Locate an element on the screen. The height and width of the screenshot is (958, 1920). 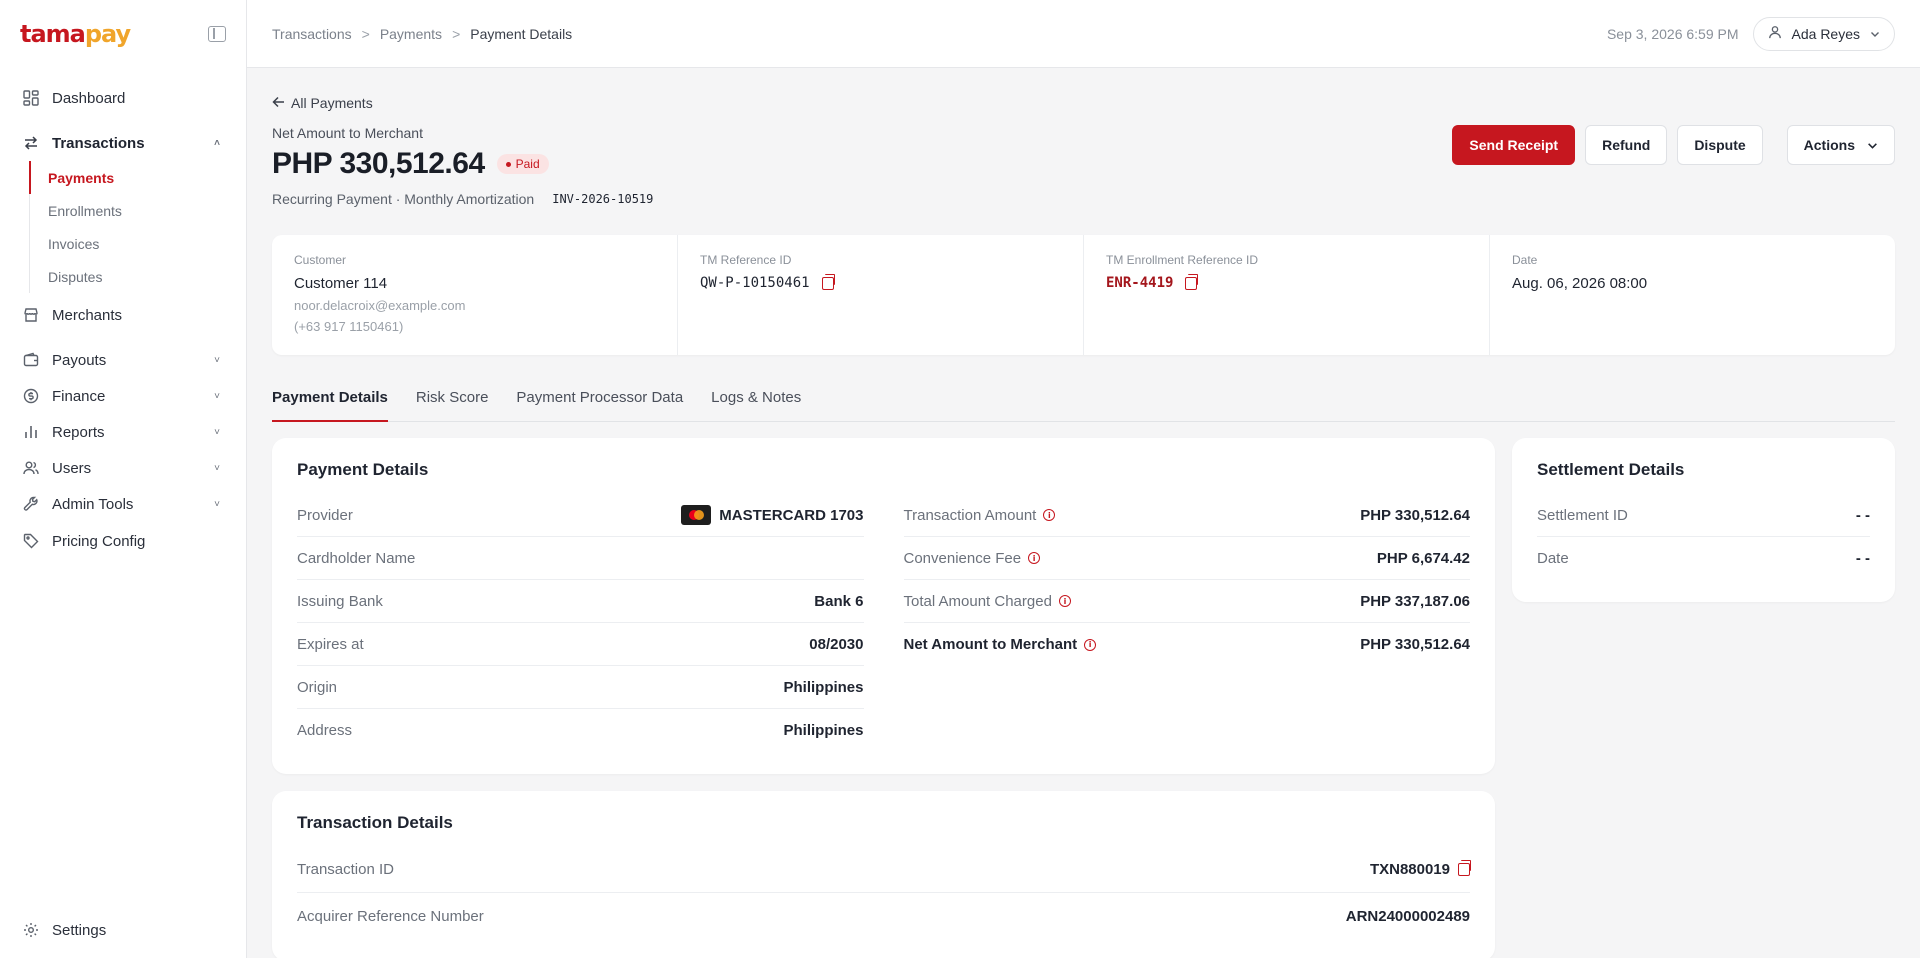
detail-key: Cardholder Name is located at coordinates (356, 558).